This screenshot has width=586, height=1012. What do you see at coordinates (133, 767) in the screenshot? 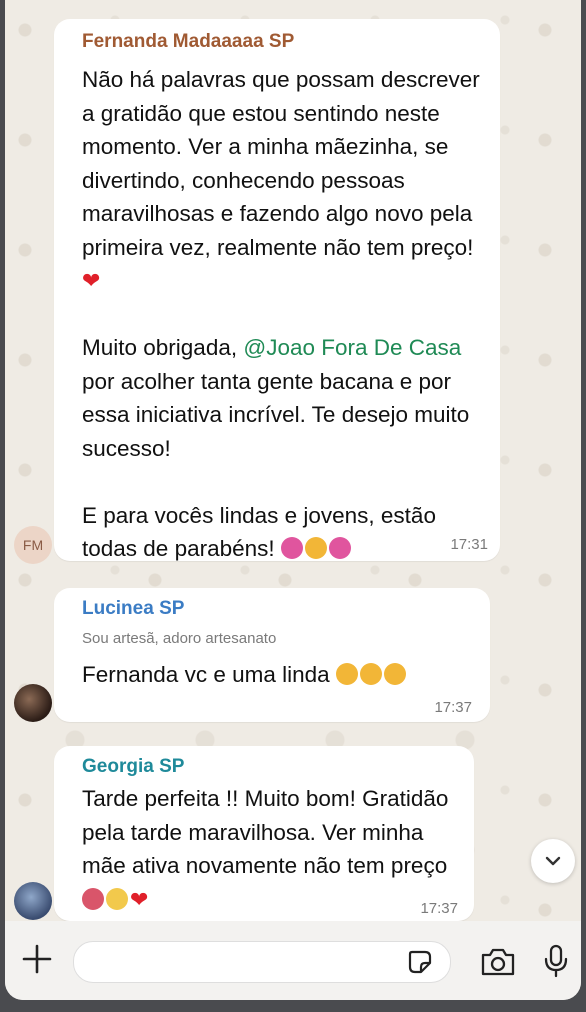
I see `sender-name: Georgia SP` at bounding box center [133, 767].